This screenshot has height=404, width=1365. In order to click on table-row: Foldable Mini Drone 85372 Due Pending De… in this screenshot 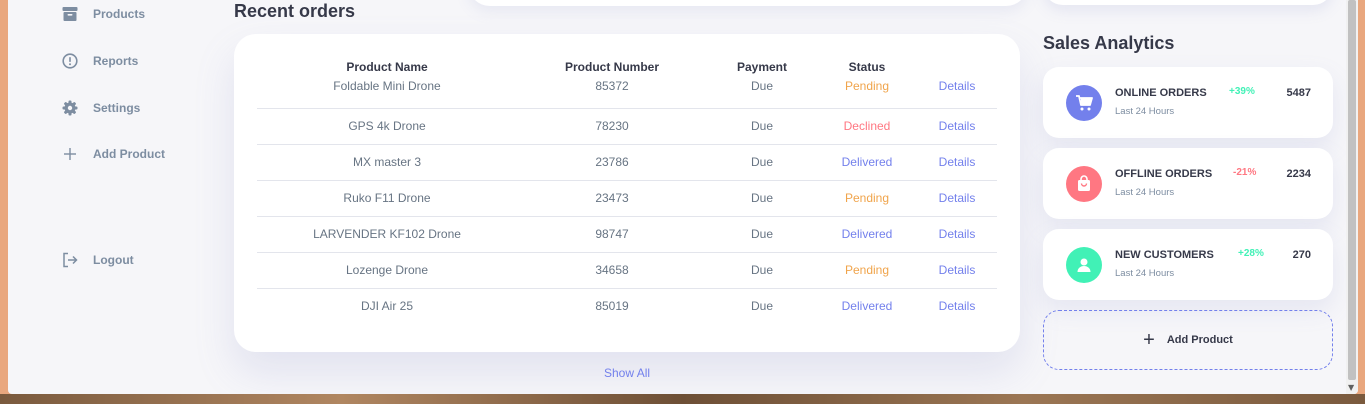, I will do `click(627, 93)`.